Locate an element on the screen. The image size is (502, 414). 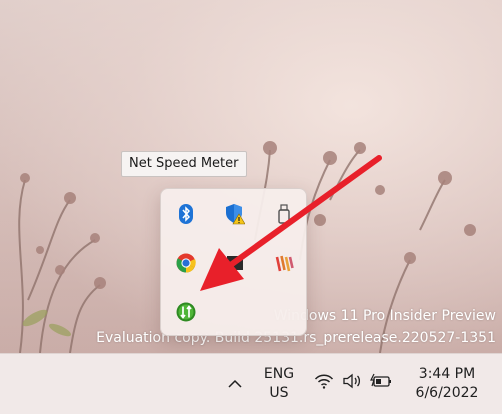
windows-security-warning-icon is located at coordinates (235, 213).